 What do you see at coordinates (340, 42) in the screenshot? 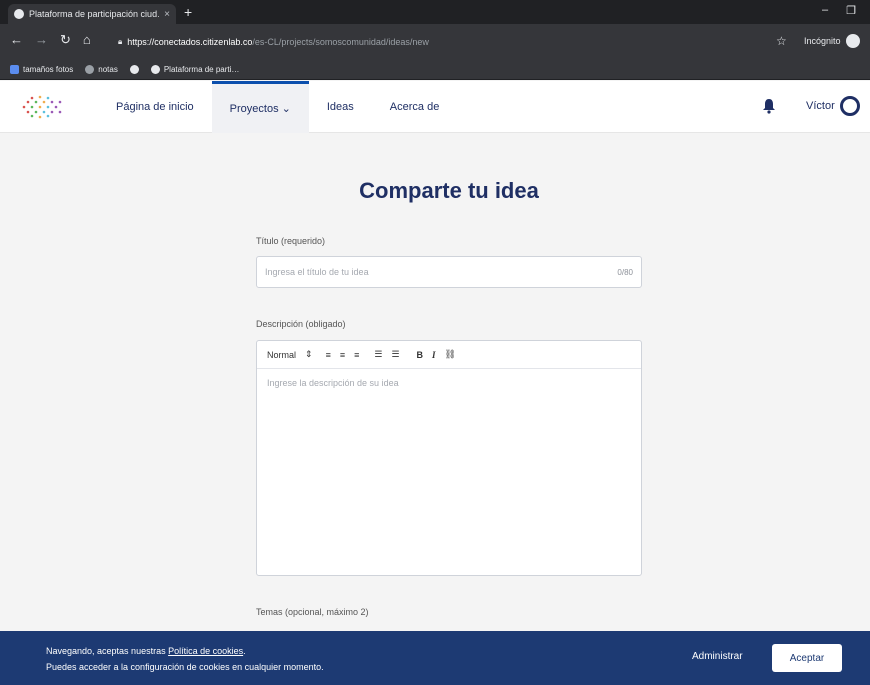
I see `url-path: /es-CL/projects/somoscomunidad/ideas/new` at bounding box center [340, 42].